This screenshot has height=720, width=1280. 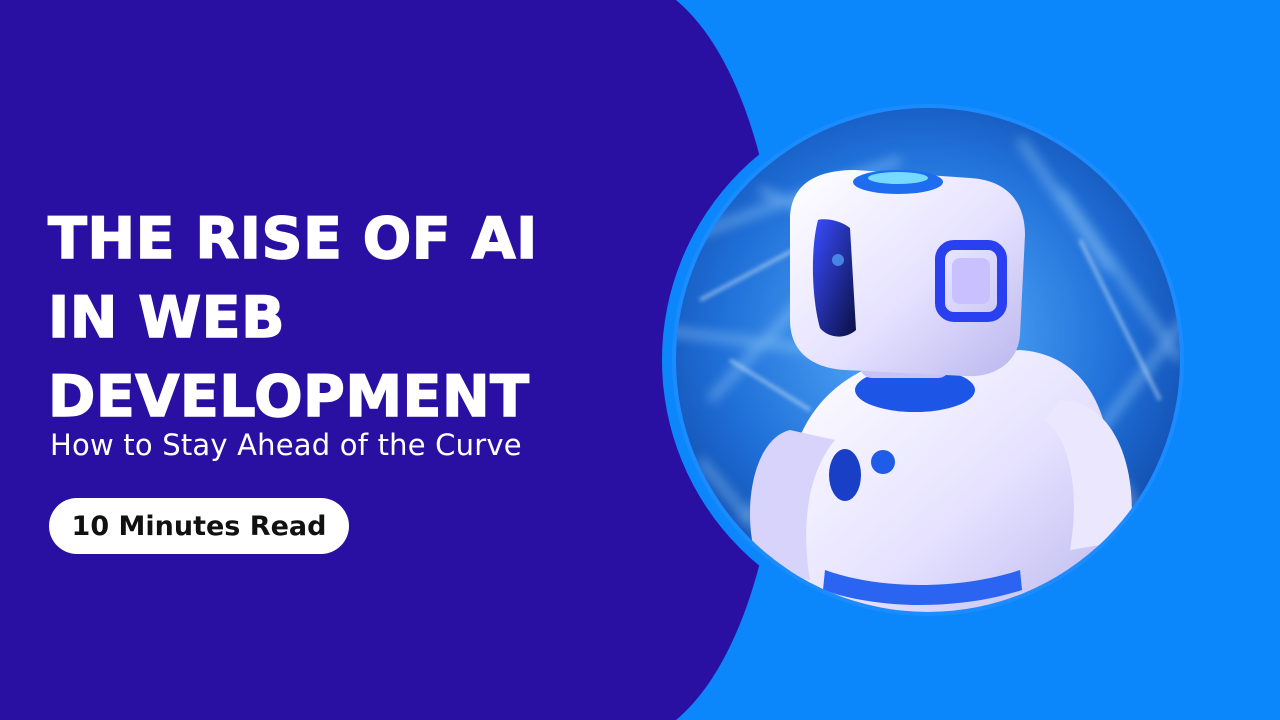 I want to click on title-line-1: THE RISE OF AI, so click(x=292, y=239).